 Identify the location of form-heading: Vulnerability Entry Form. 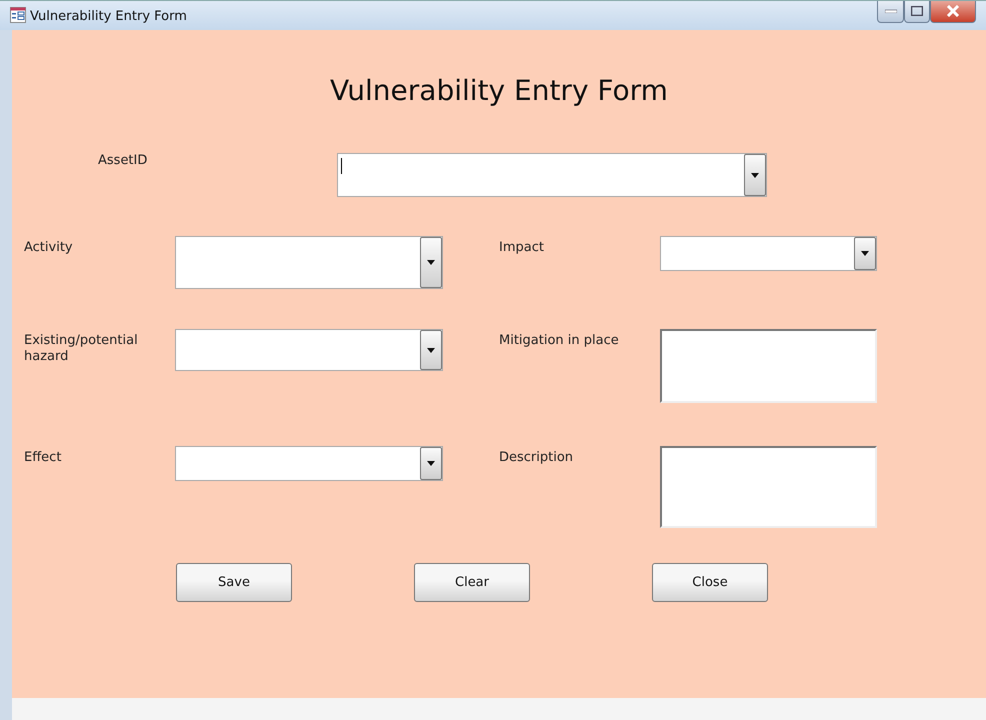
(499, 91).